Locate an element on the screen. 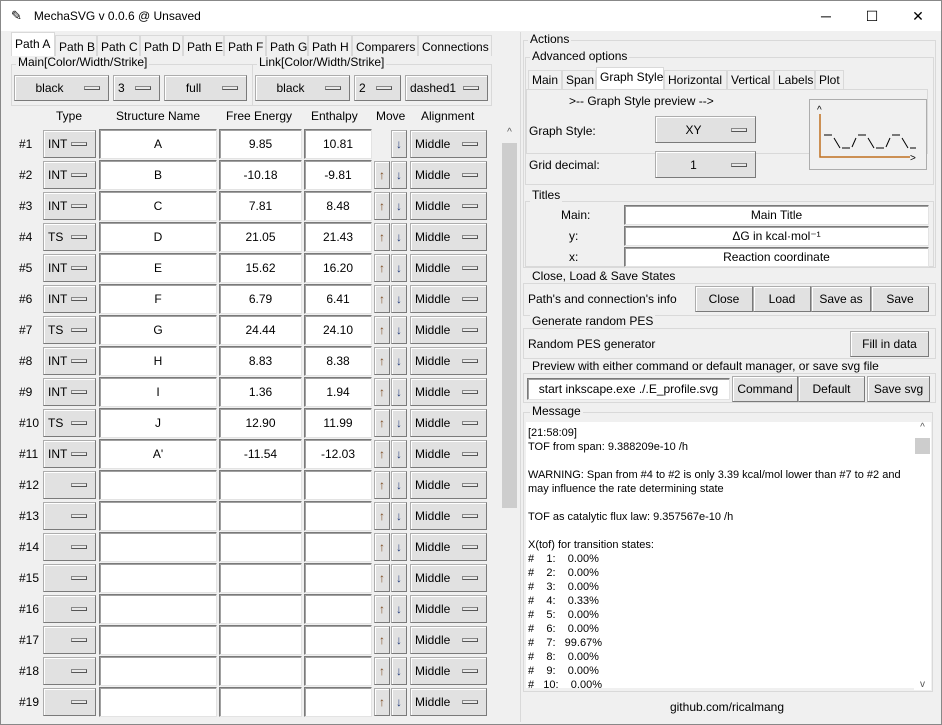  enthalpy-input: 16.20 is located at coordinates (338, 268).